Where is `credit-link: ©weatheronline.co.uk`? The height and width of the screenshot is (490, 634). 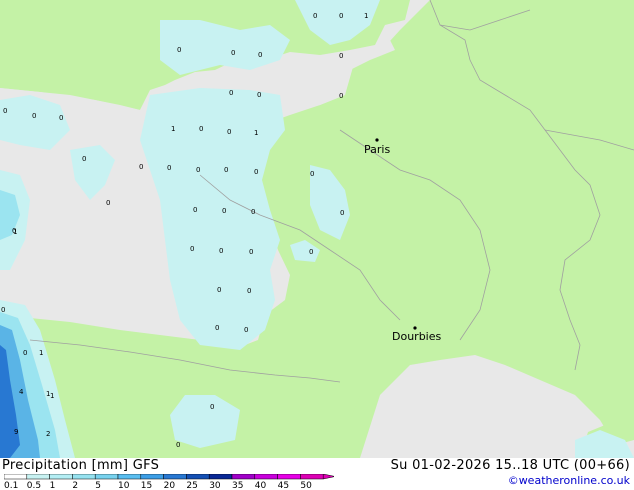
credit-link: ©weatheronline.co.uk is located at coordinates (569, 480).